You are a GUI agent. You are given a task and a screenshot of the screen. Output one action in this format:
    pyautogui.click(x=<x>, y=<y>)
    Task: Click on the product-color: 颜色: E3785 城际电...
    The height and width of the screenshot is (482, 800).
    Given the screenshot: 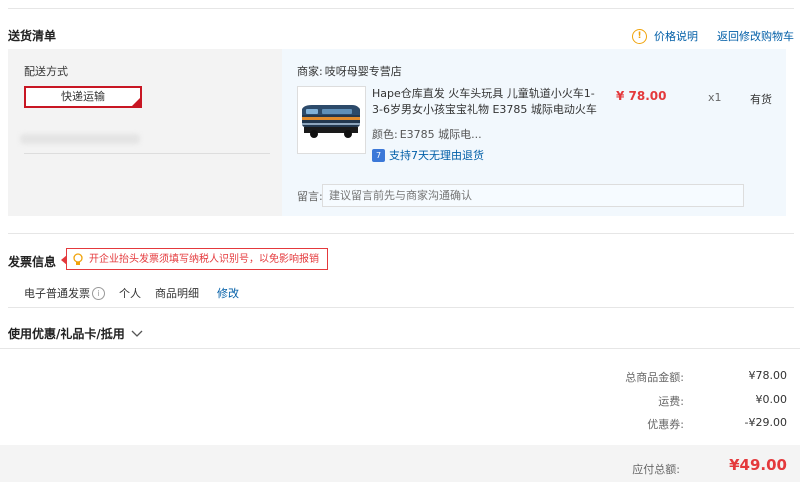 What is the action you would take?
    pyautogui.click(x=427, y=134)
    